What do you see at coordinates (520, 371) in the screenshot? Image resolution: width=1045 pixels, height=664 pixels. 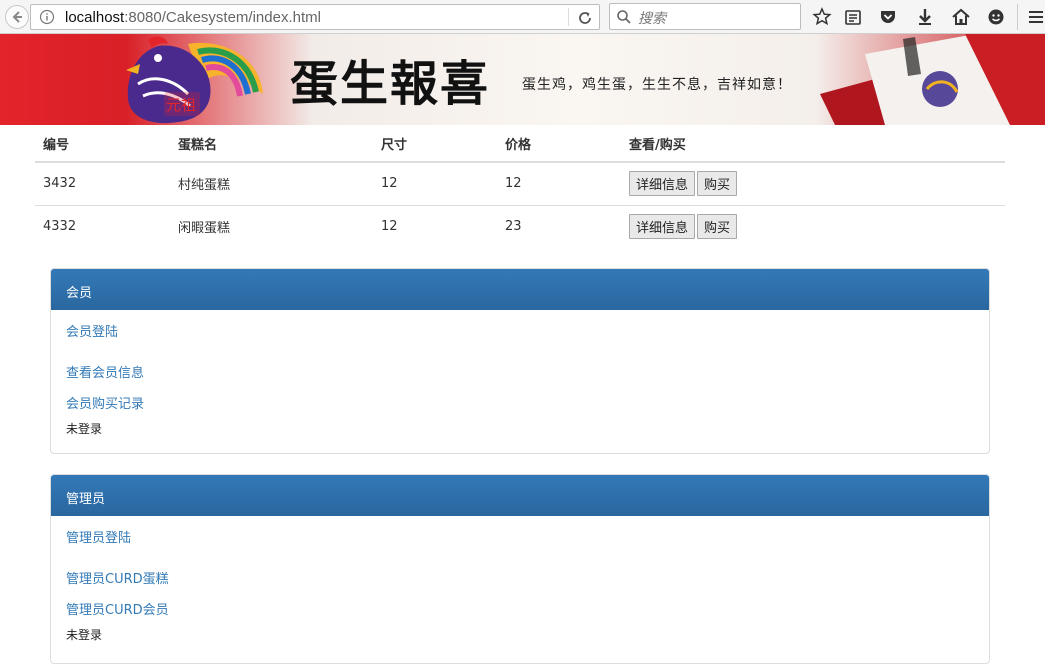 I see `view-member-info-link: 查看会员信息` at bounding box center [520, 371].